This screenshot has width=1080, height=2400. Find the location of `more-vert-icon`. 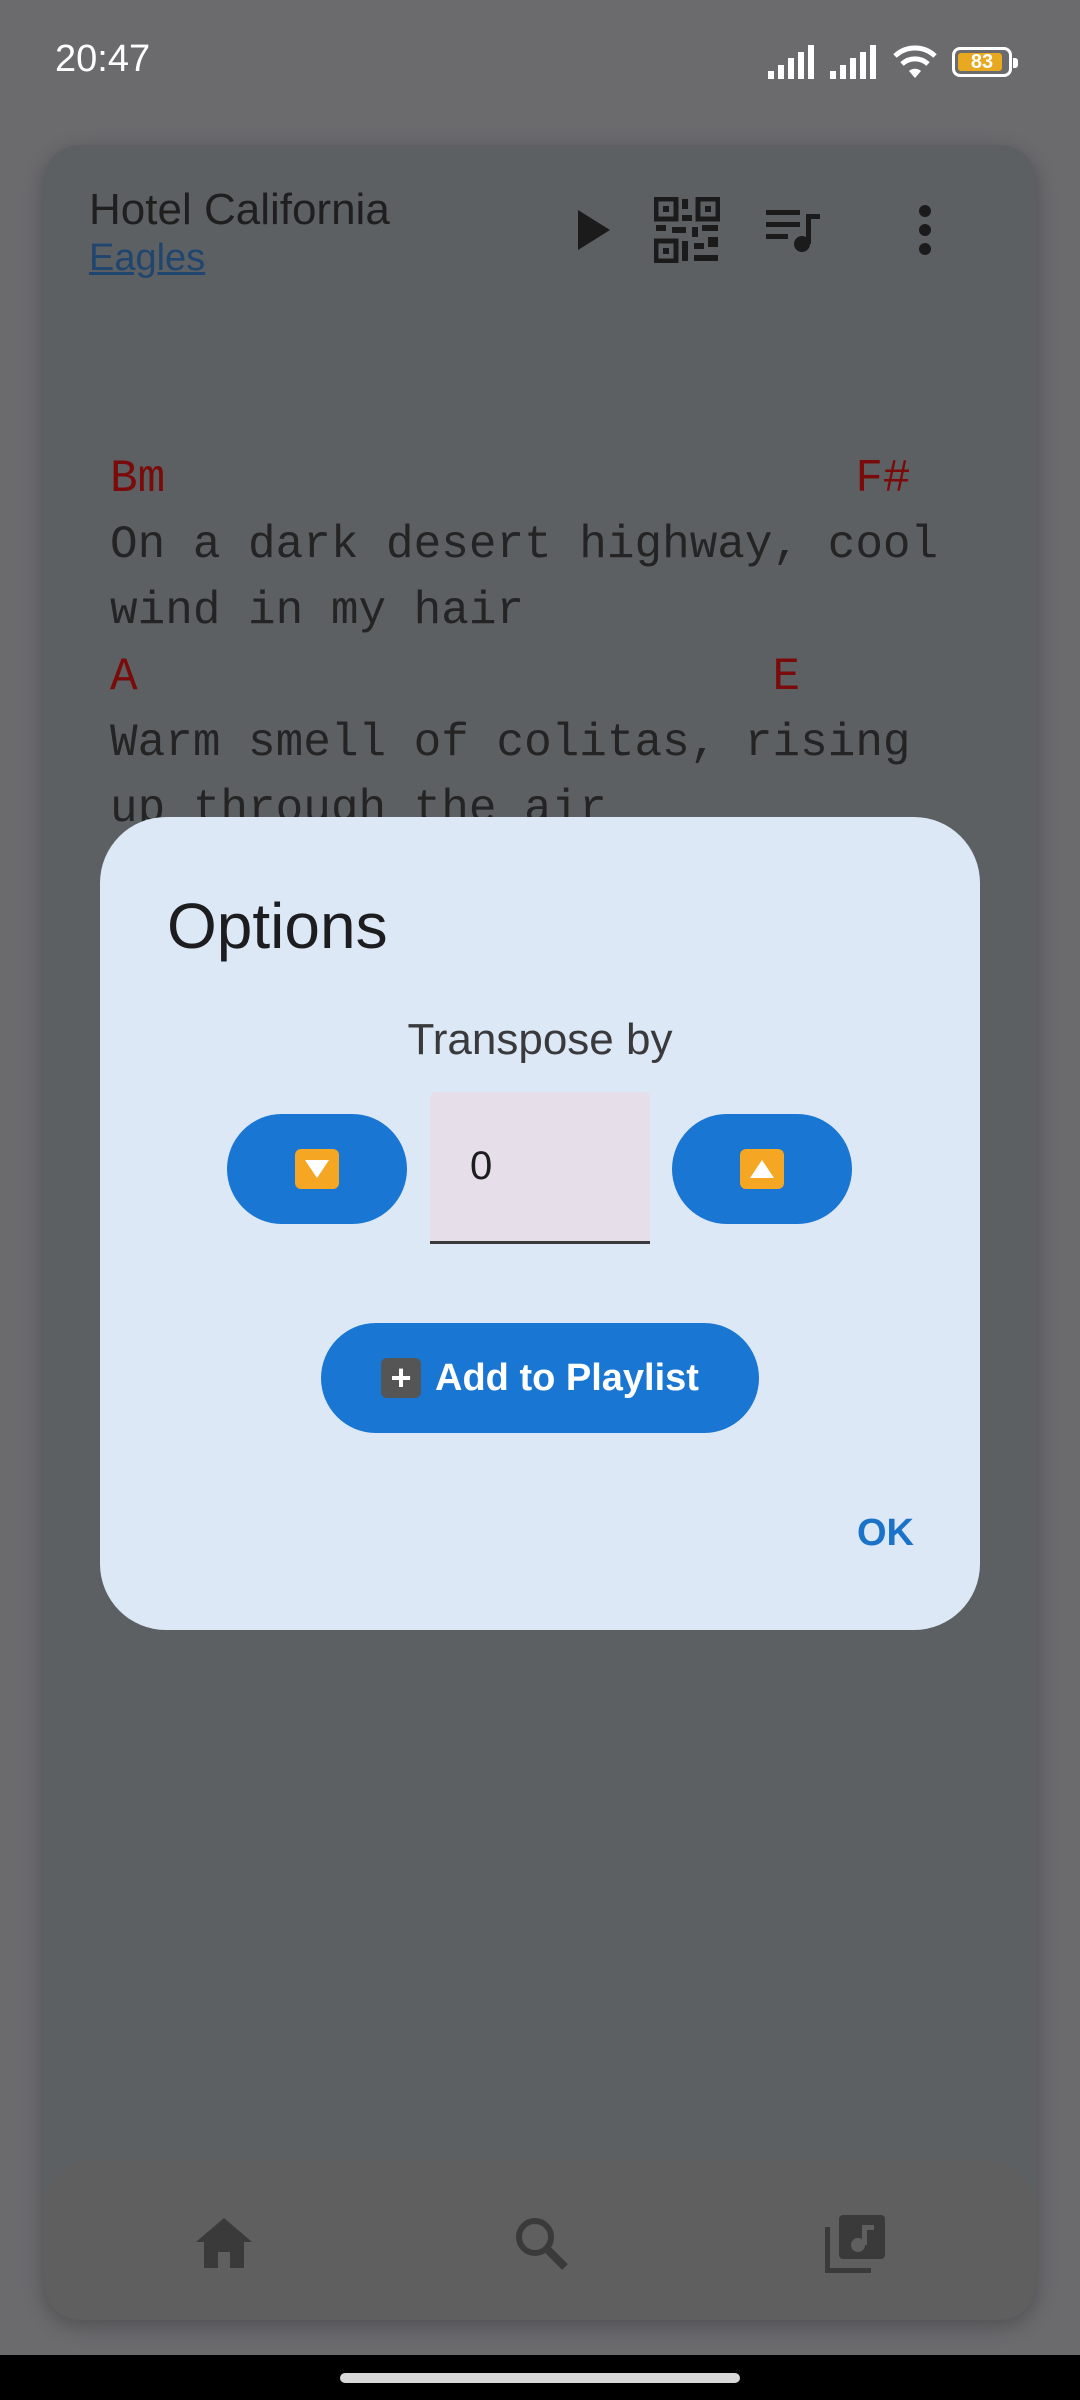

more-vert-icon is located at coordinates (925, 230).